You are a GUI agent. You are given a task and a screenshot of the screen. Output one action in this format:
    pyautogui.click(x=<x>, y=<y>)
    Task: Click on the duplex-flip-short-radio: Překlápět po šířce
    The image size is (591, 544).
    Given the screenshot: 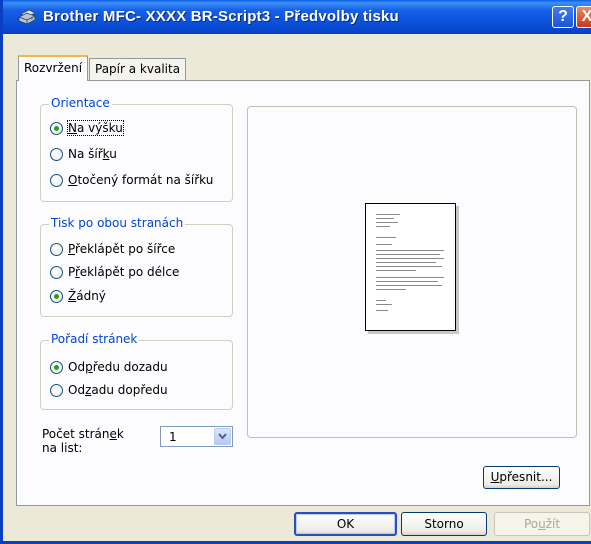 What is the action you would take?
    pyautogui.click(x=112, y=249)
    